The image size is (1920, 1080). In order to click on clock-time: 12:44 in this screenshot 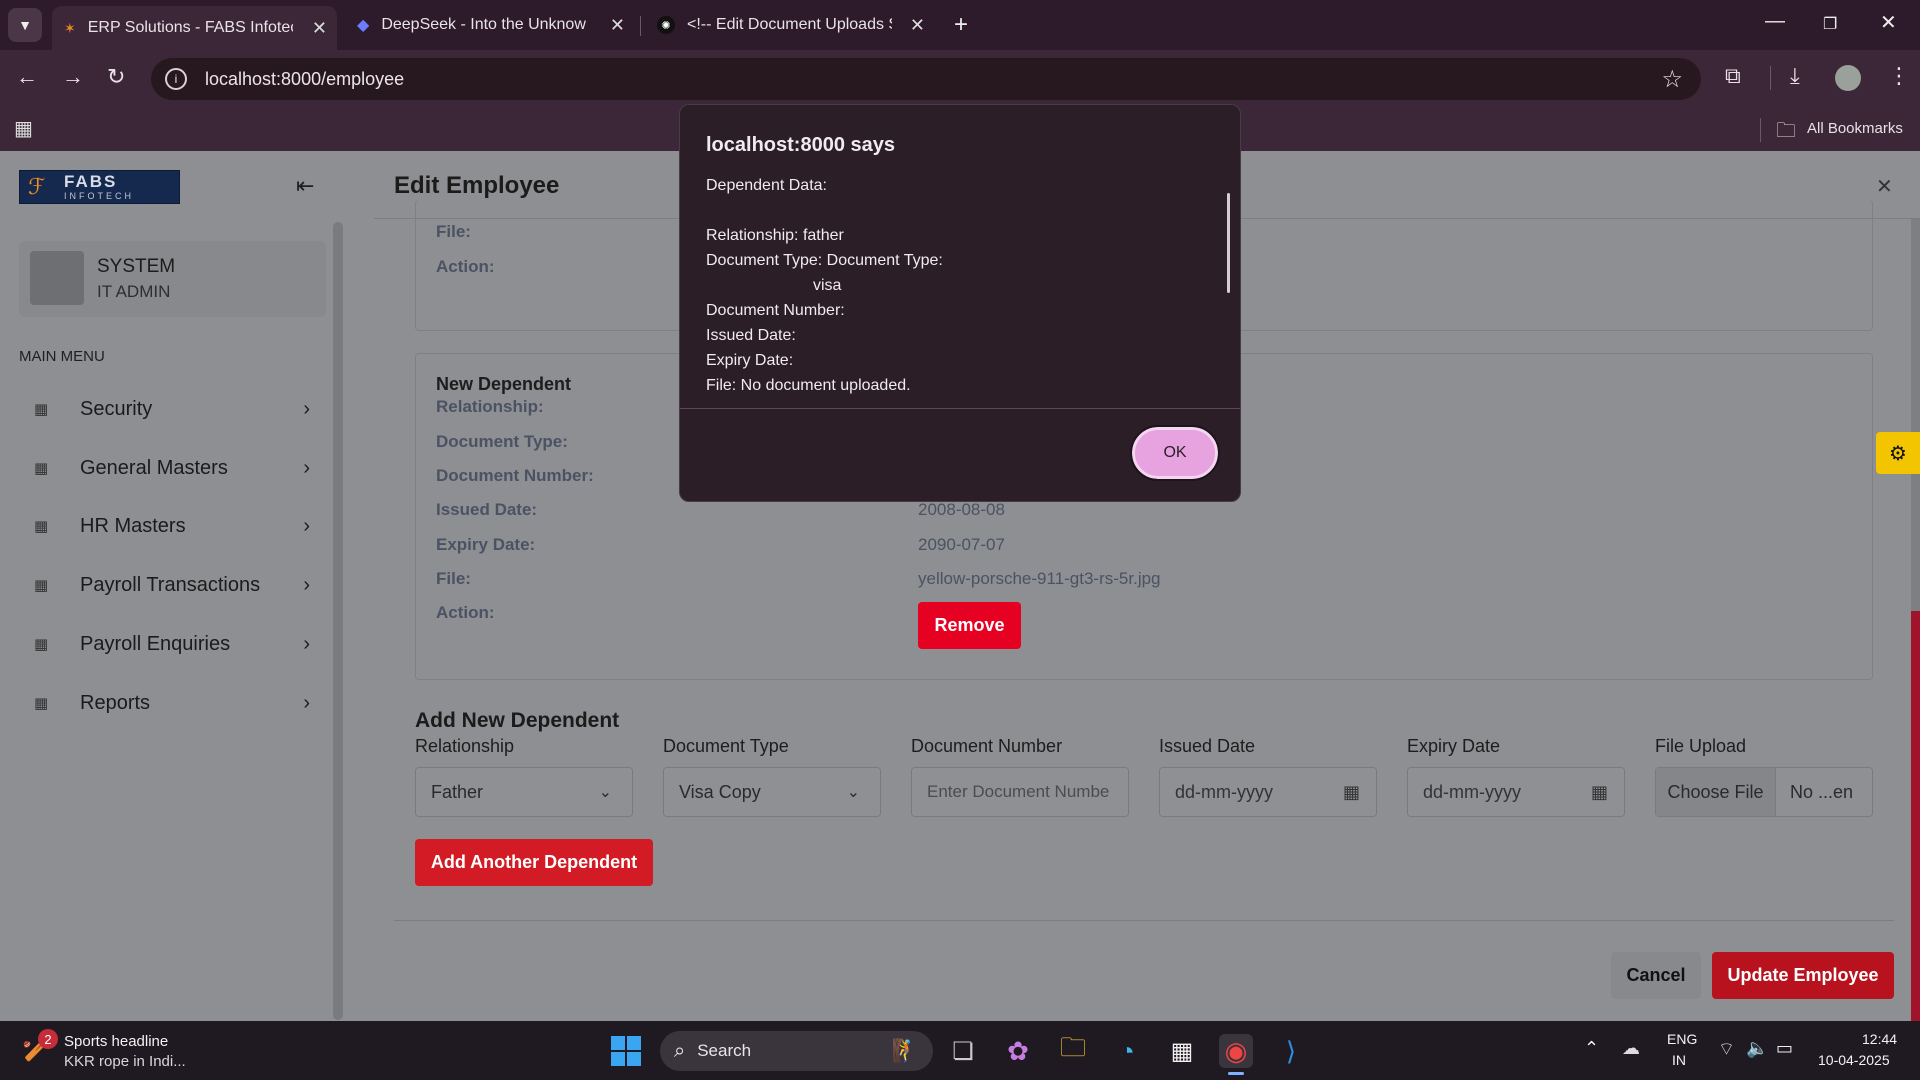, I will do `click(1879, 1039)`.